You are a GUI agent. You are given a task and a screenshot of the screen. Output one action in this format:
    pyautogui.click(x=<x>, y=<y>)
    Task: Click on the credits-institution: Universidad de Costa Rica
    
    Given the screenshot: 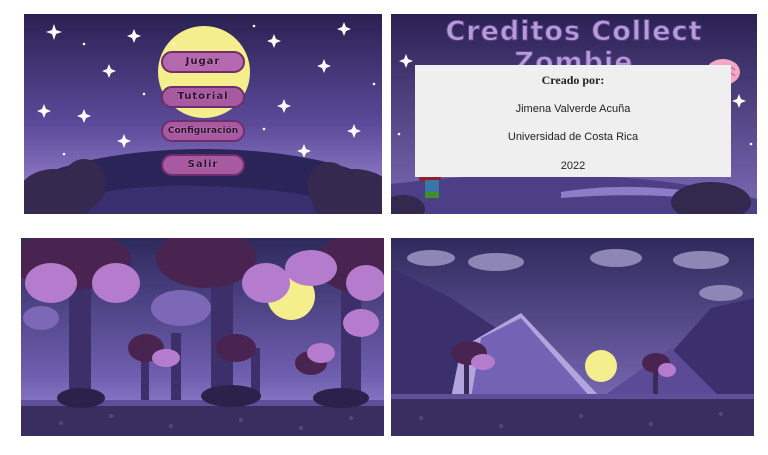 What is the action you would take?
    pyautogui.click(x=573, y=137)
    